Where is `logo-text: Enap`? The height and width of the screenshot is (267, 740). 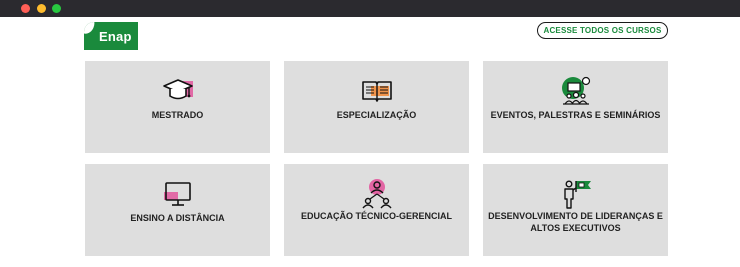 logo-text: Enap is located at coordinates (115, 36).